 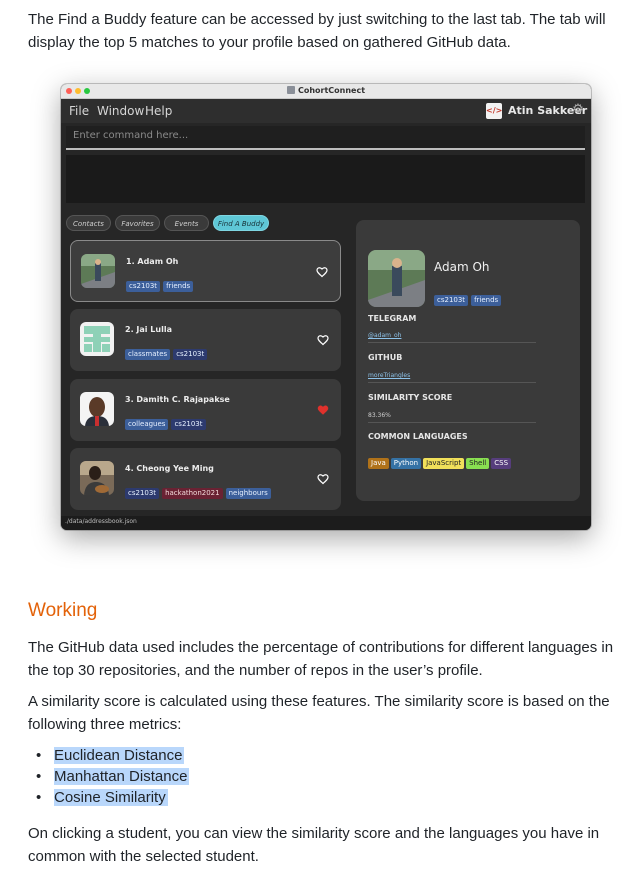 I want to click on language-tag: CSS, so click(x=501, y=463).